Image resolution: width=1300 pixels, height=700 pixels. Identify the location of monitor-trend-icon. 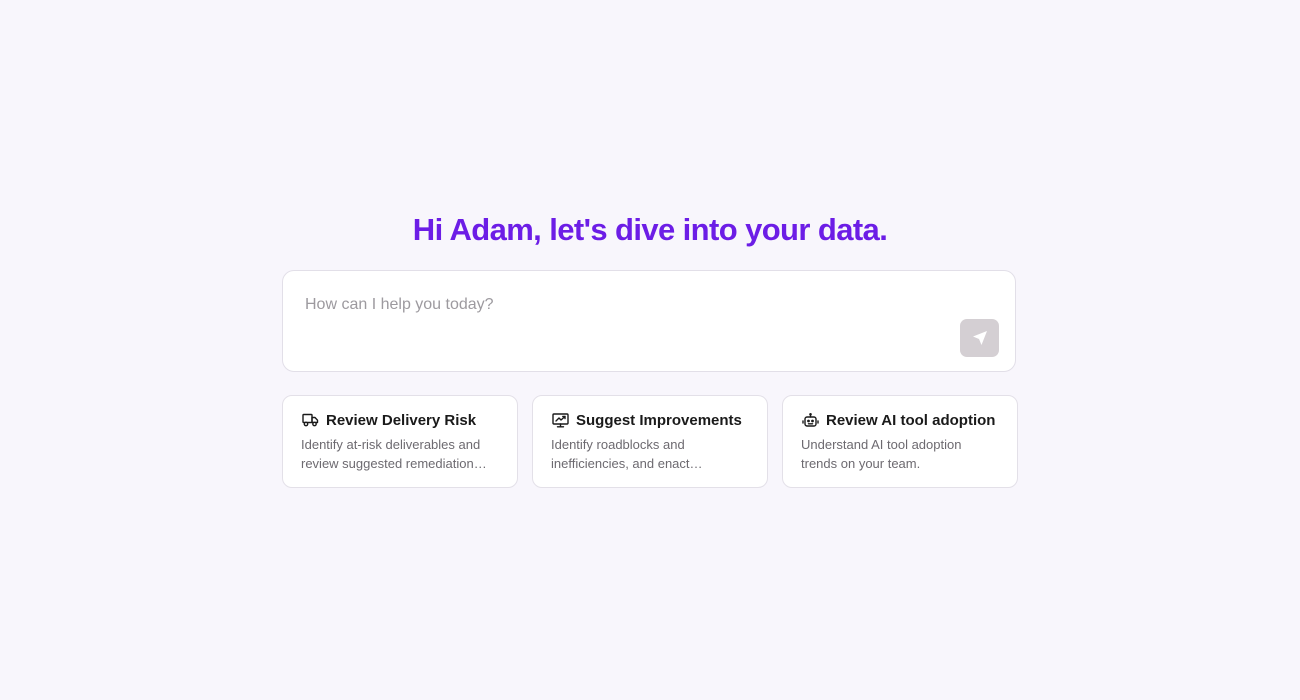
(560, 420).